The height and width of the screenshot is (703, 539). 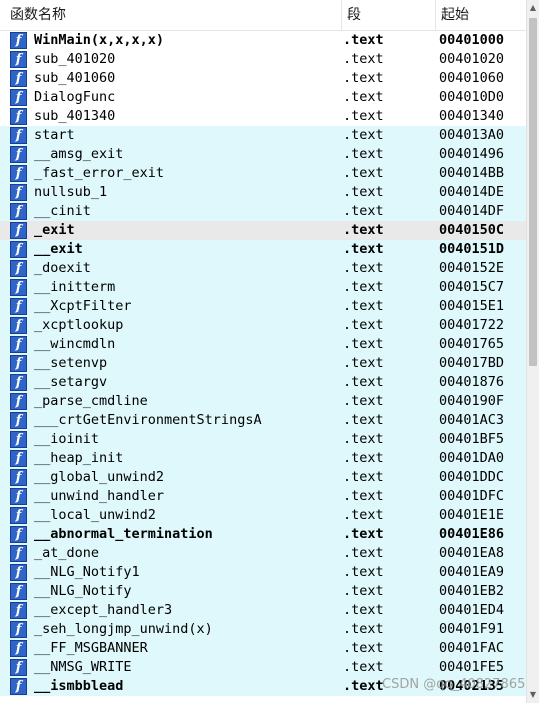 I want to click on table-row: f __exit .text 0040151D, so click(x=263, y=249).